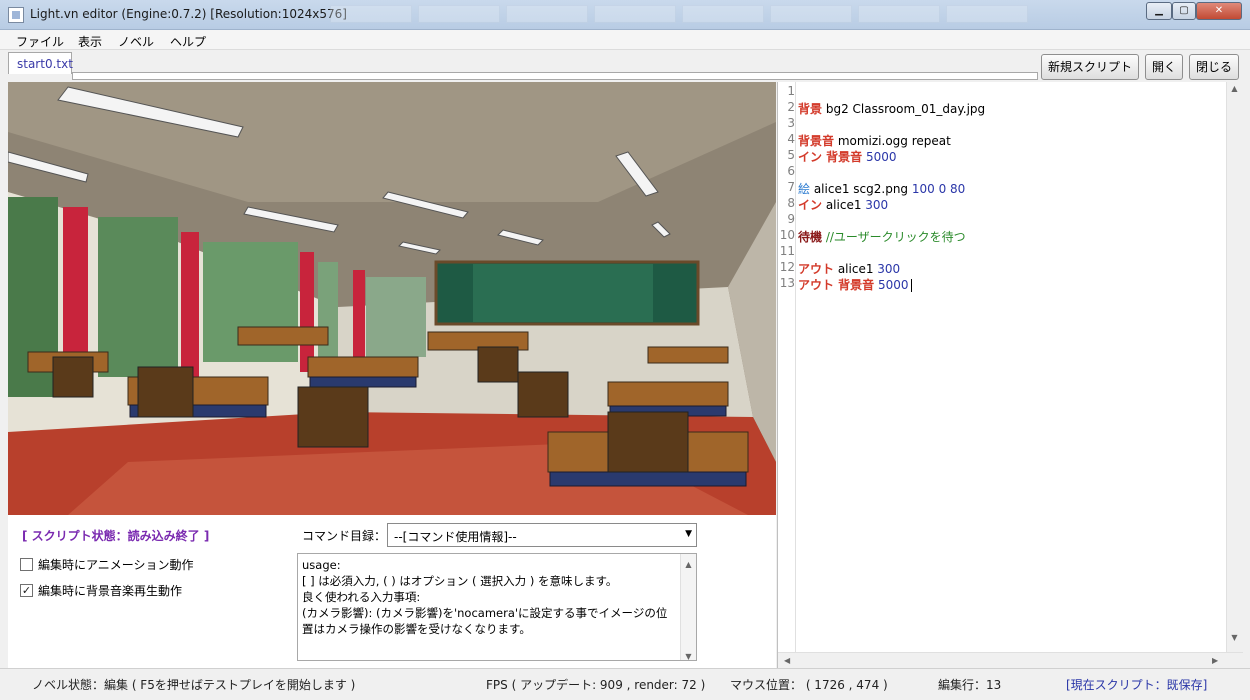  Describe the element at coordinates (1164, 67) in the screenshot. I see `open-button: 開く` at that location.